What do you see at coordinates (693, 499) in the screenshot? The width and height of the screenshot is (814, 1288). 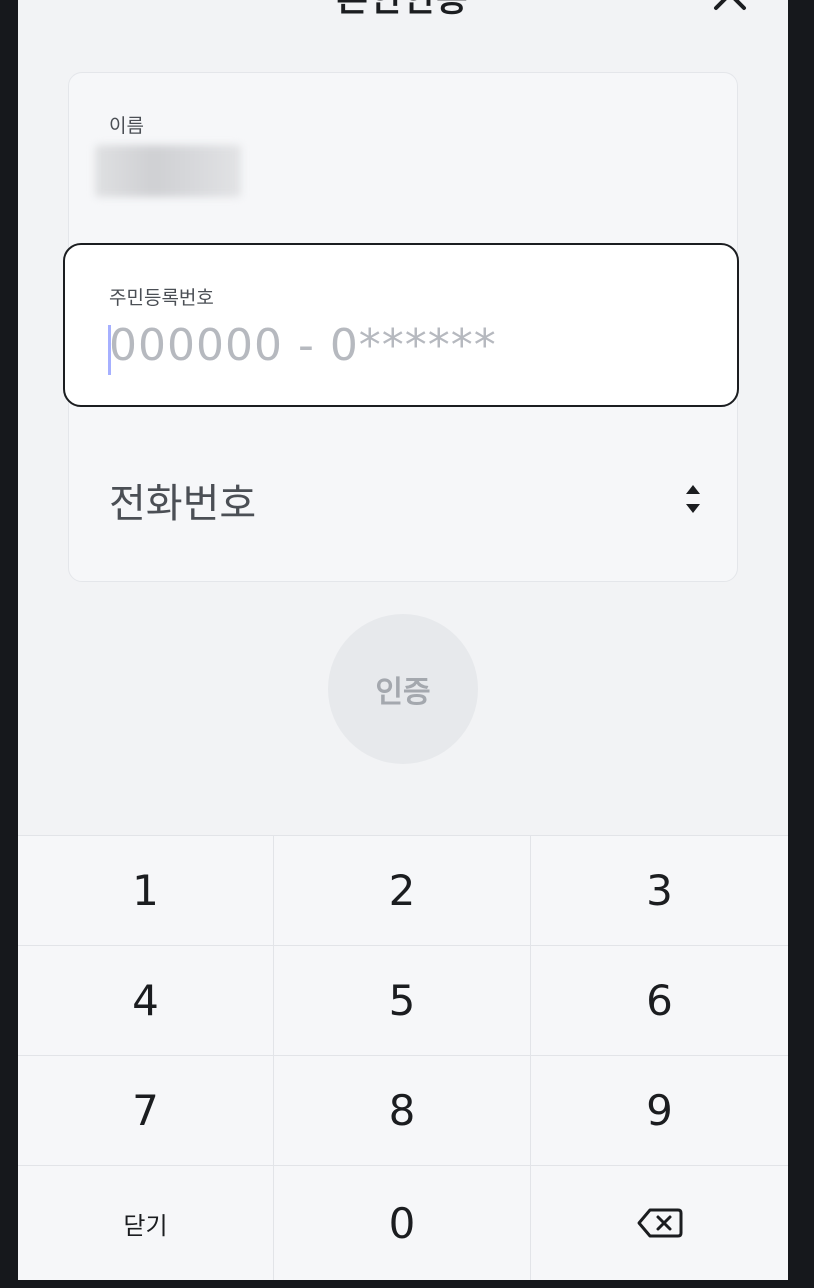 I see `sort-arrows-icon` at bounding box center [693, 499].